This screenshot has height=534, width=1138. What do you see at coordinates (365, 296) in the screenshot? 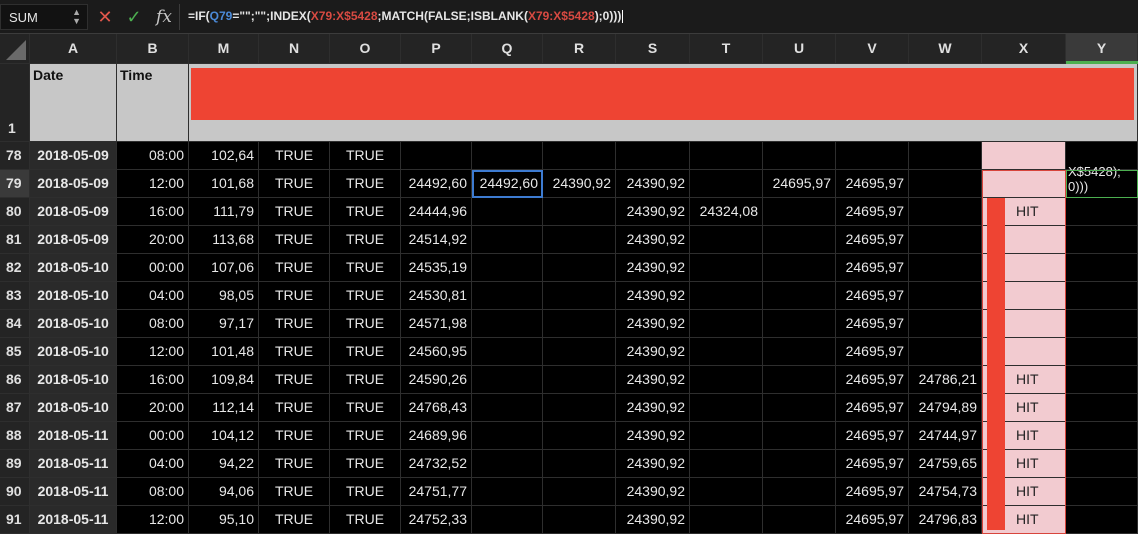
I see `cell-o83: TRUE` at bounding box center [365, 296].